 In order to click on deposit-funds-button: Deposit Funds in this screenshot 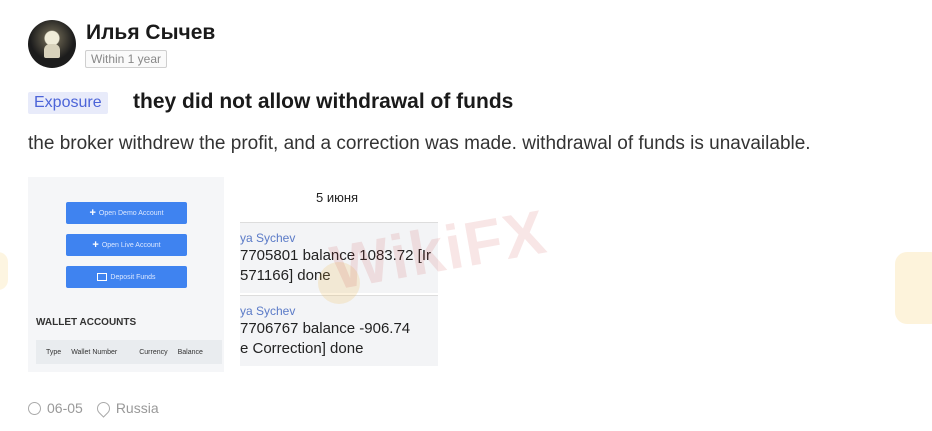, I will do `click(126, 277)`.